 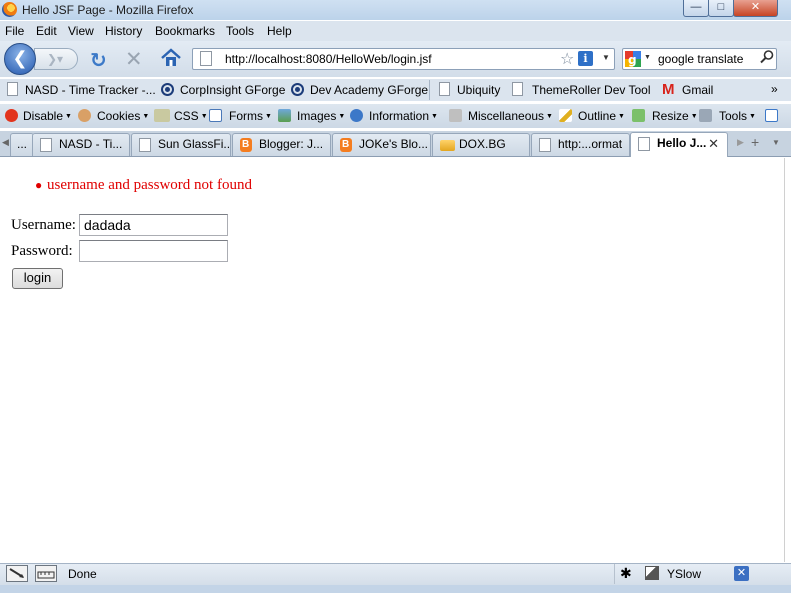 I want to click on url-dropdown-icon: ▼, so click(x=606, y=57).